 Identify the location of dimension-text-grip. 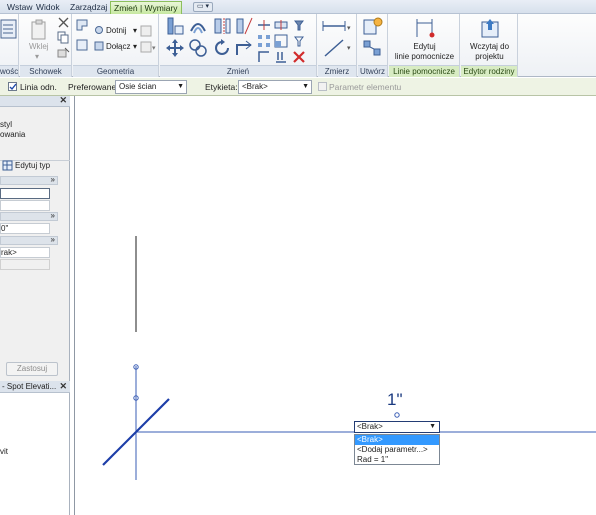
(397, 415).